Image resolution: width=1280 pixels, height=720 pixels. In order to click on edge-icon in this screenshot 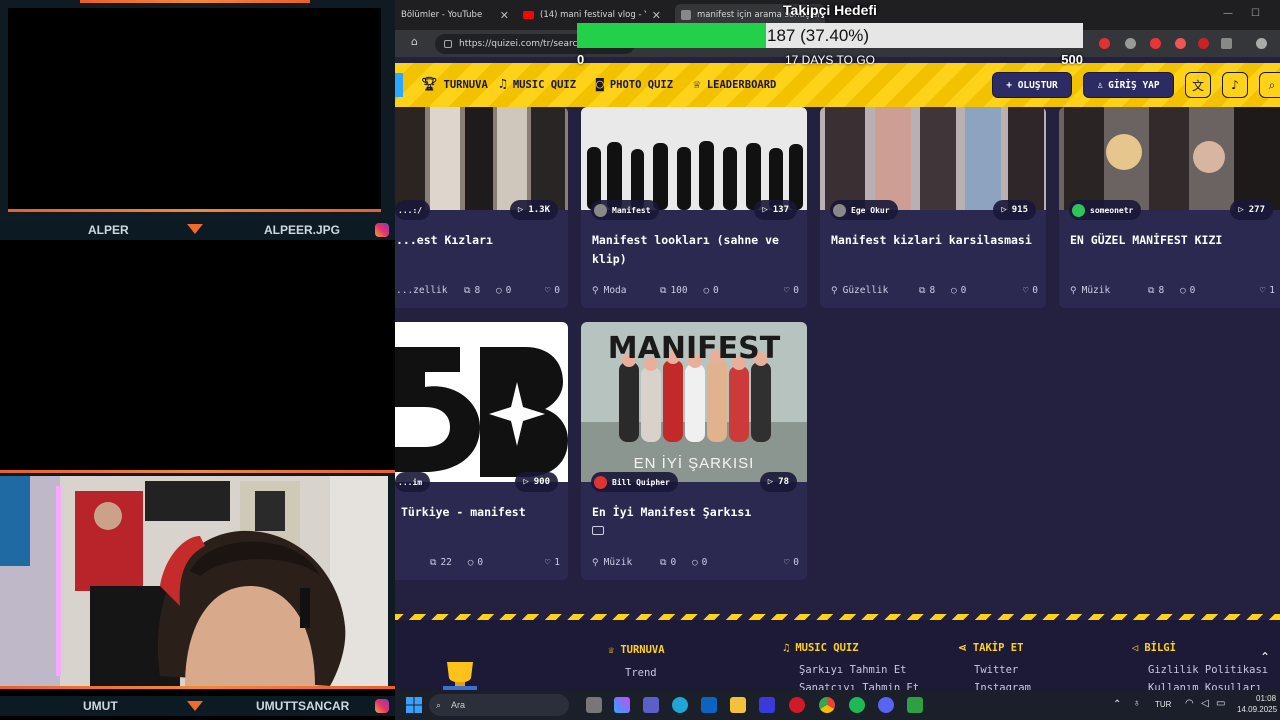, I will do `click(680, 705)`.